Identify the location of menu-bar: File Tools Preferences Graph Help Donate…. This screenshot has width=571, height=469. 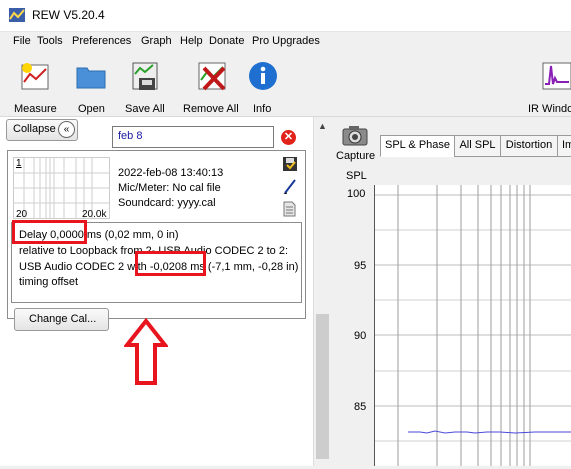
(285, 42).